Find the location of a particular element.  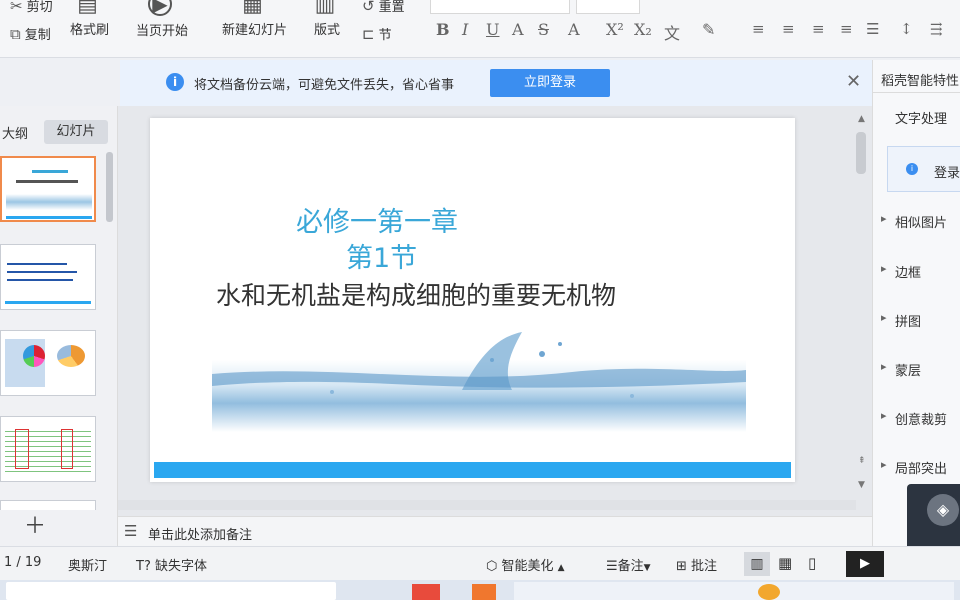

comments-button: ⊞ 批注 is located at coordinates (696, 564).